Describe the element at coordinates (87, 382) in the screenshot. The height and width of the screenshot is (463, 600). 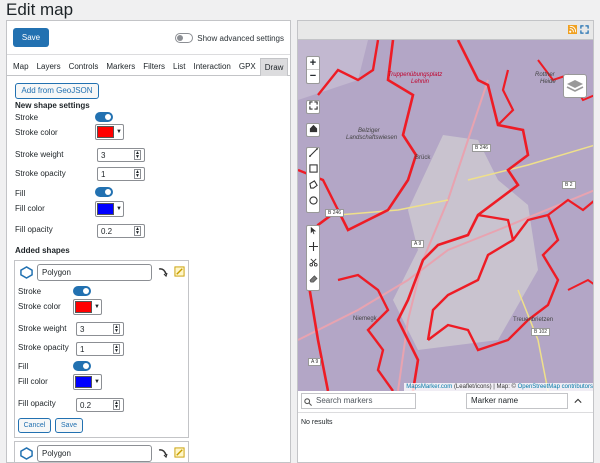
I see `shape-fill-color-picker: ▼` at that location.